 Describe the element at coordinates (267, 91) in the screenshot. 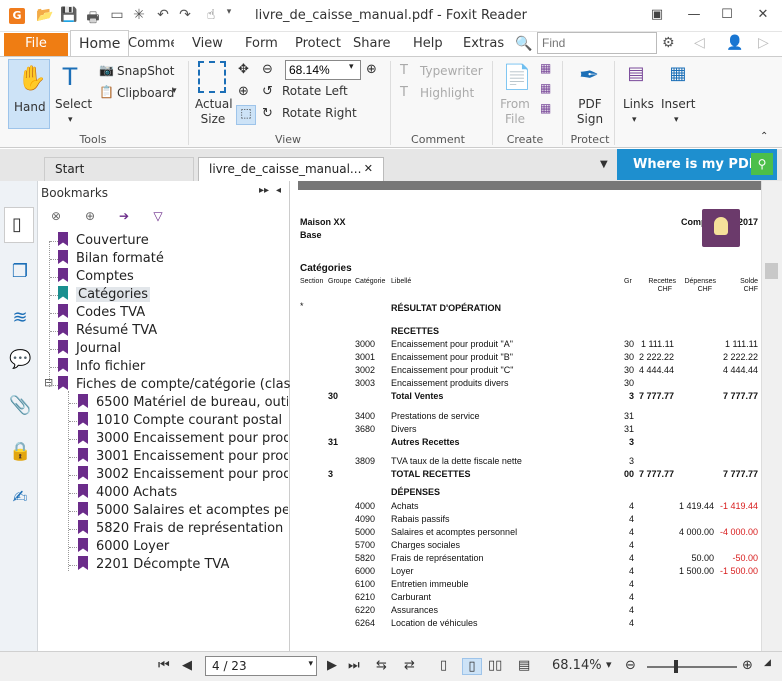

I see `rotate-left-icon: ↺` at that location.